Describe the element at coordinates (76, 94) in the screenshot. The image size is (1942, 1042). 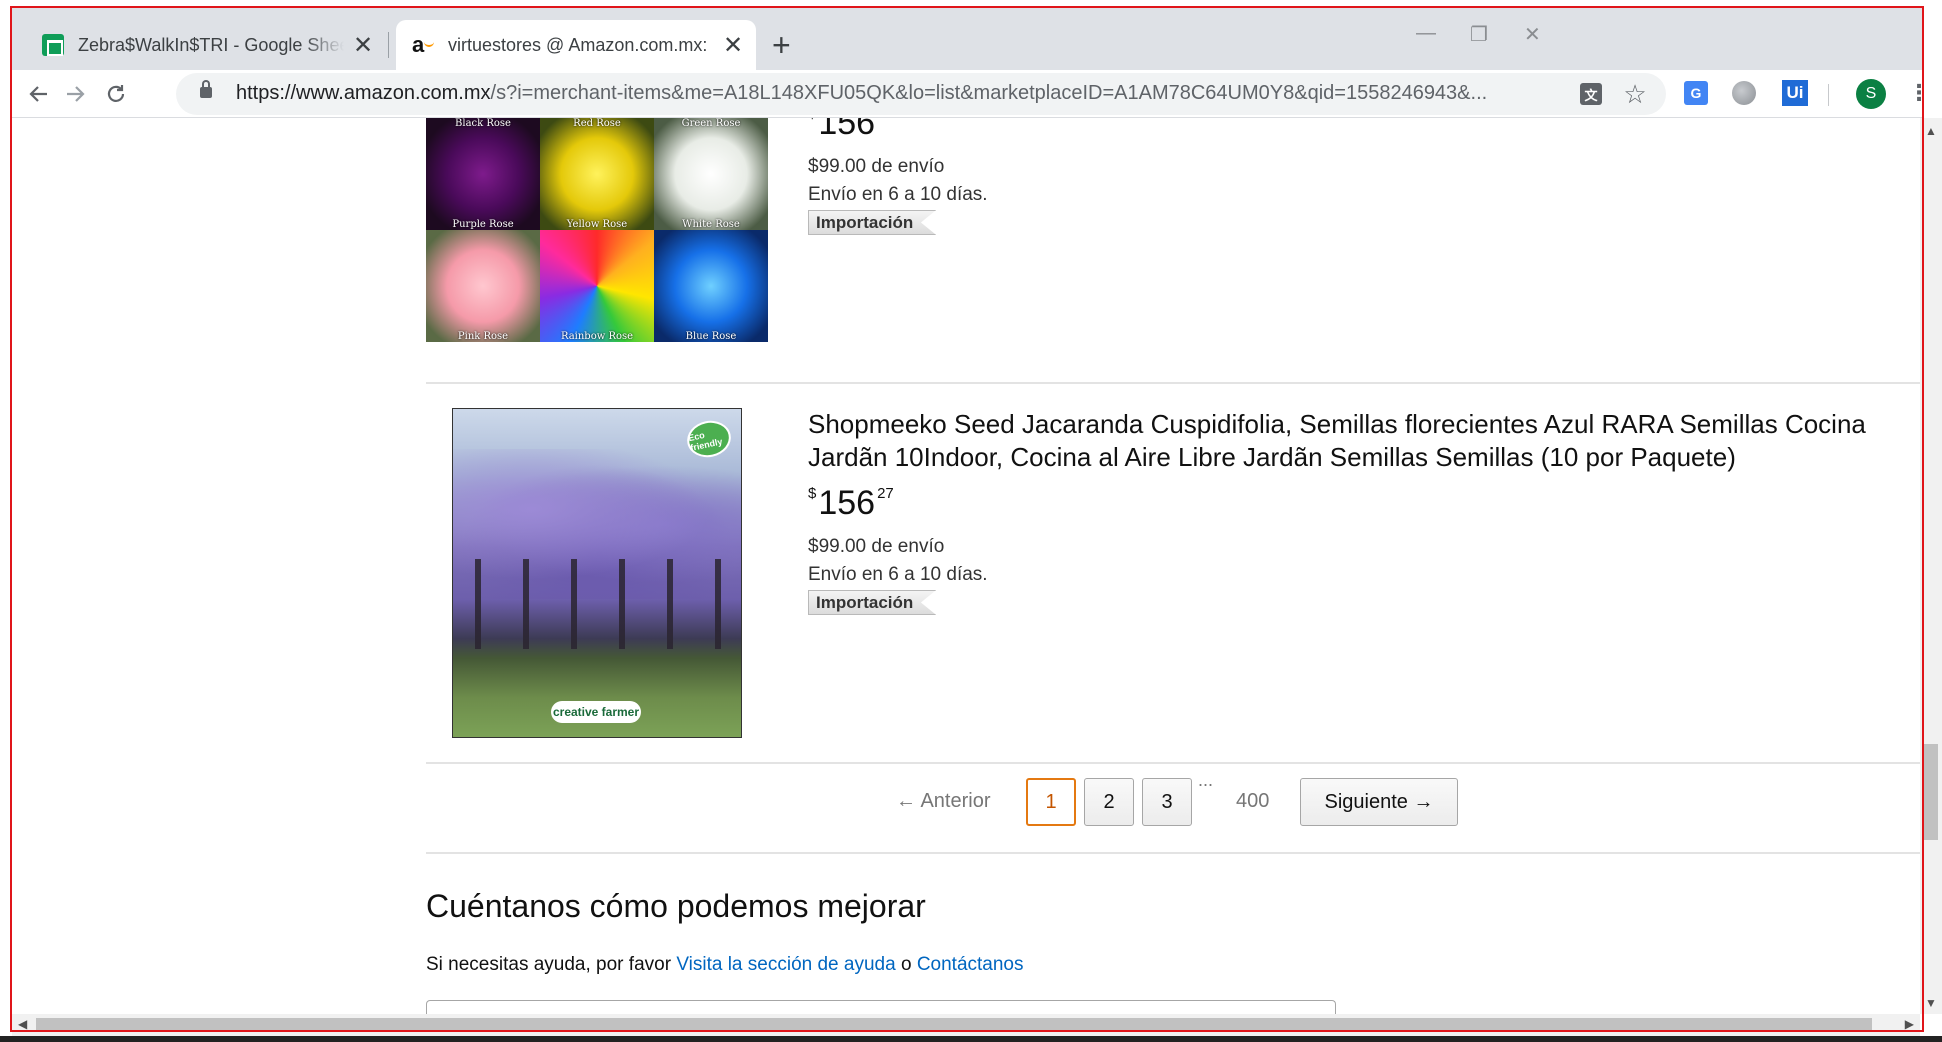
I see `forward-icon` at that location.